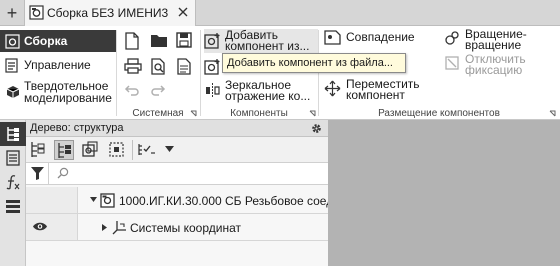 The image size is (560, 266). What do you see at coordinates (169, 149) in the screenshot?
I see `chevron-down-icon` at bounding box center [169, 149].